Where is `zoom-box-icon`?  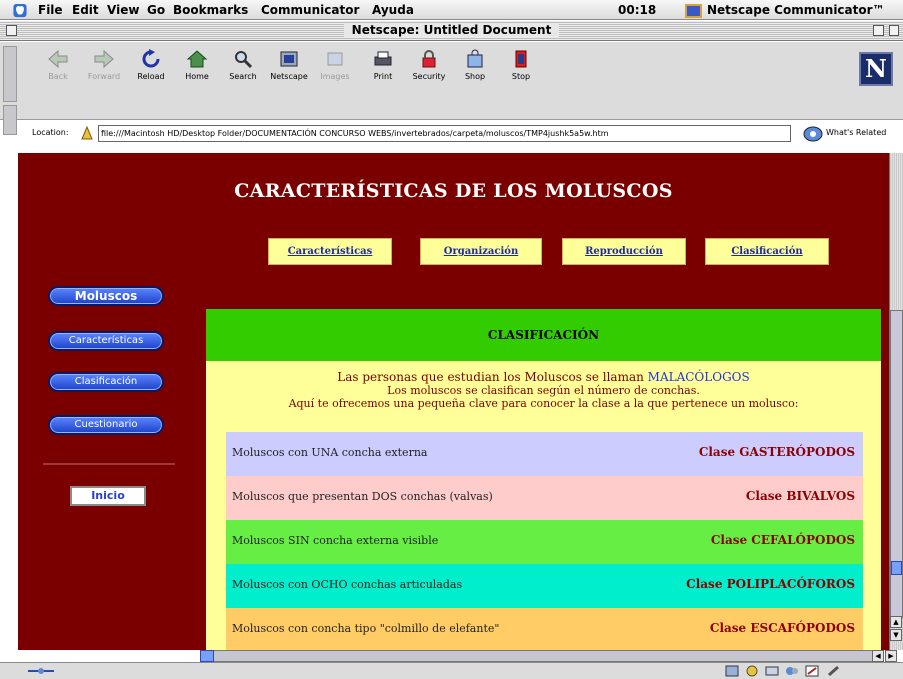 zoom-box-icon is located at coordinates (878, 30).